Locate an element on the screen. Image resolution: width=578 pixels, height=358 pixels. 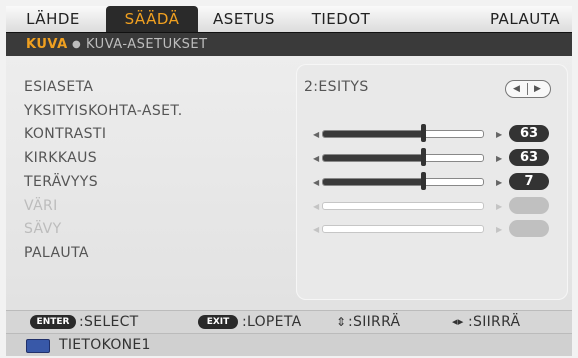
left-right-arrows-icon: ◂▸ is located at coordinates (458, 321).